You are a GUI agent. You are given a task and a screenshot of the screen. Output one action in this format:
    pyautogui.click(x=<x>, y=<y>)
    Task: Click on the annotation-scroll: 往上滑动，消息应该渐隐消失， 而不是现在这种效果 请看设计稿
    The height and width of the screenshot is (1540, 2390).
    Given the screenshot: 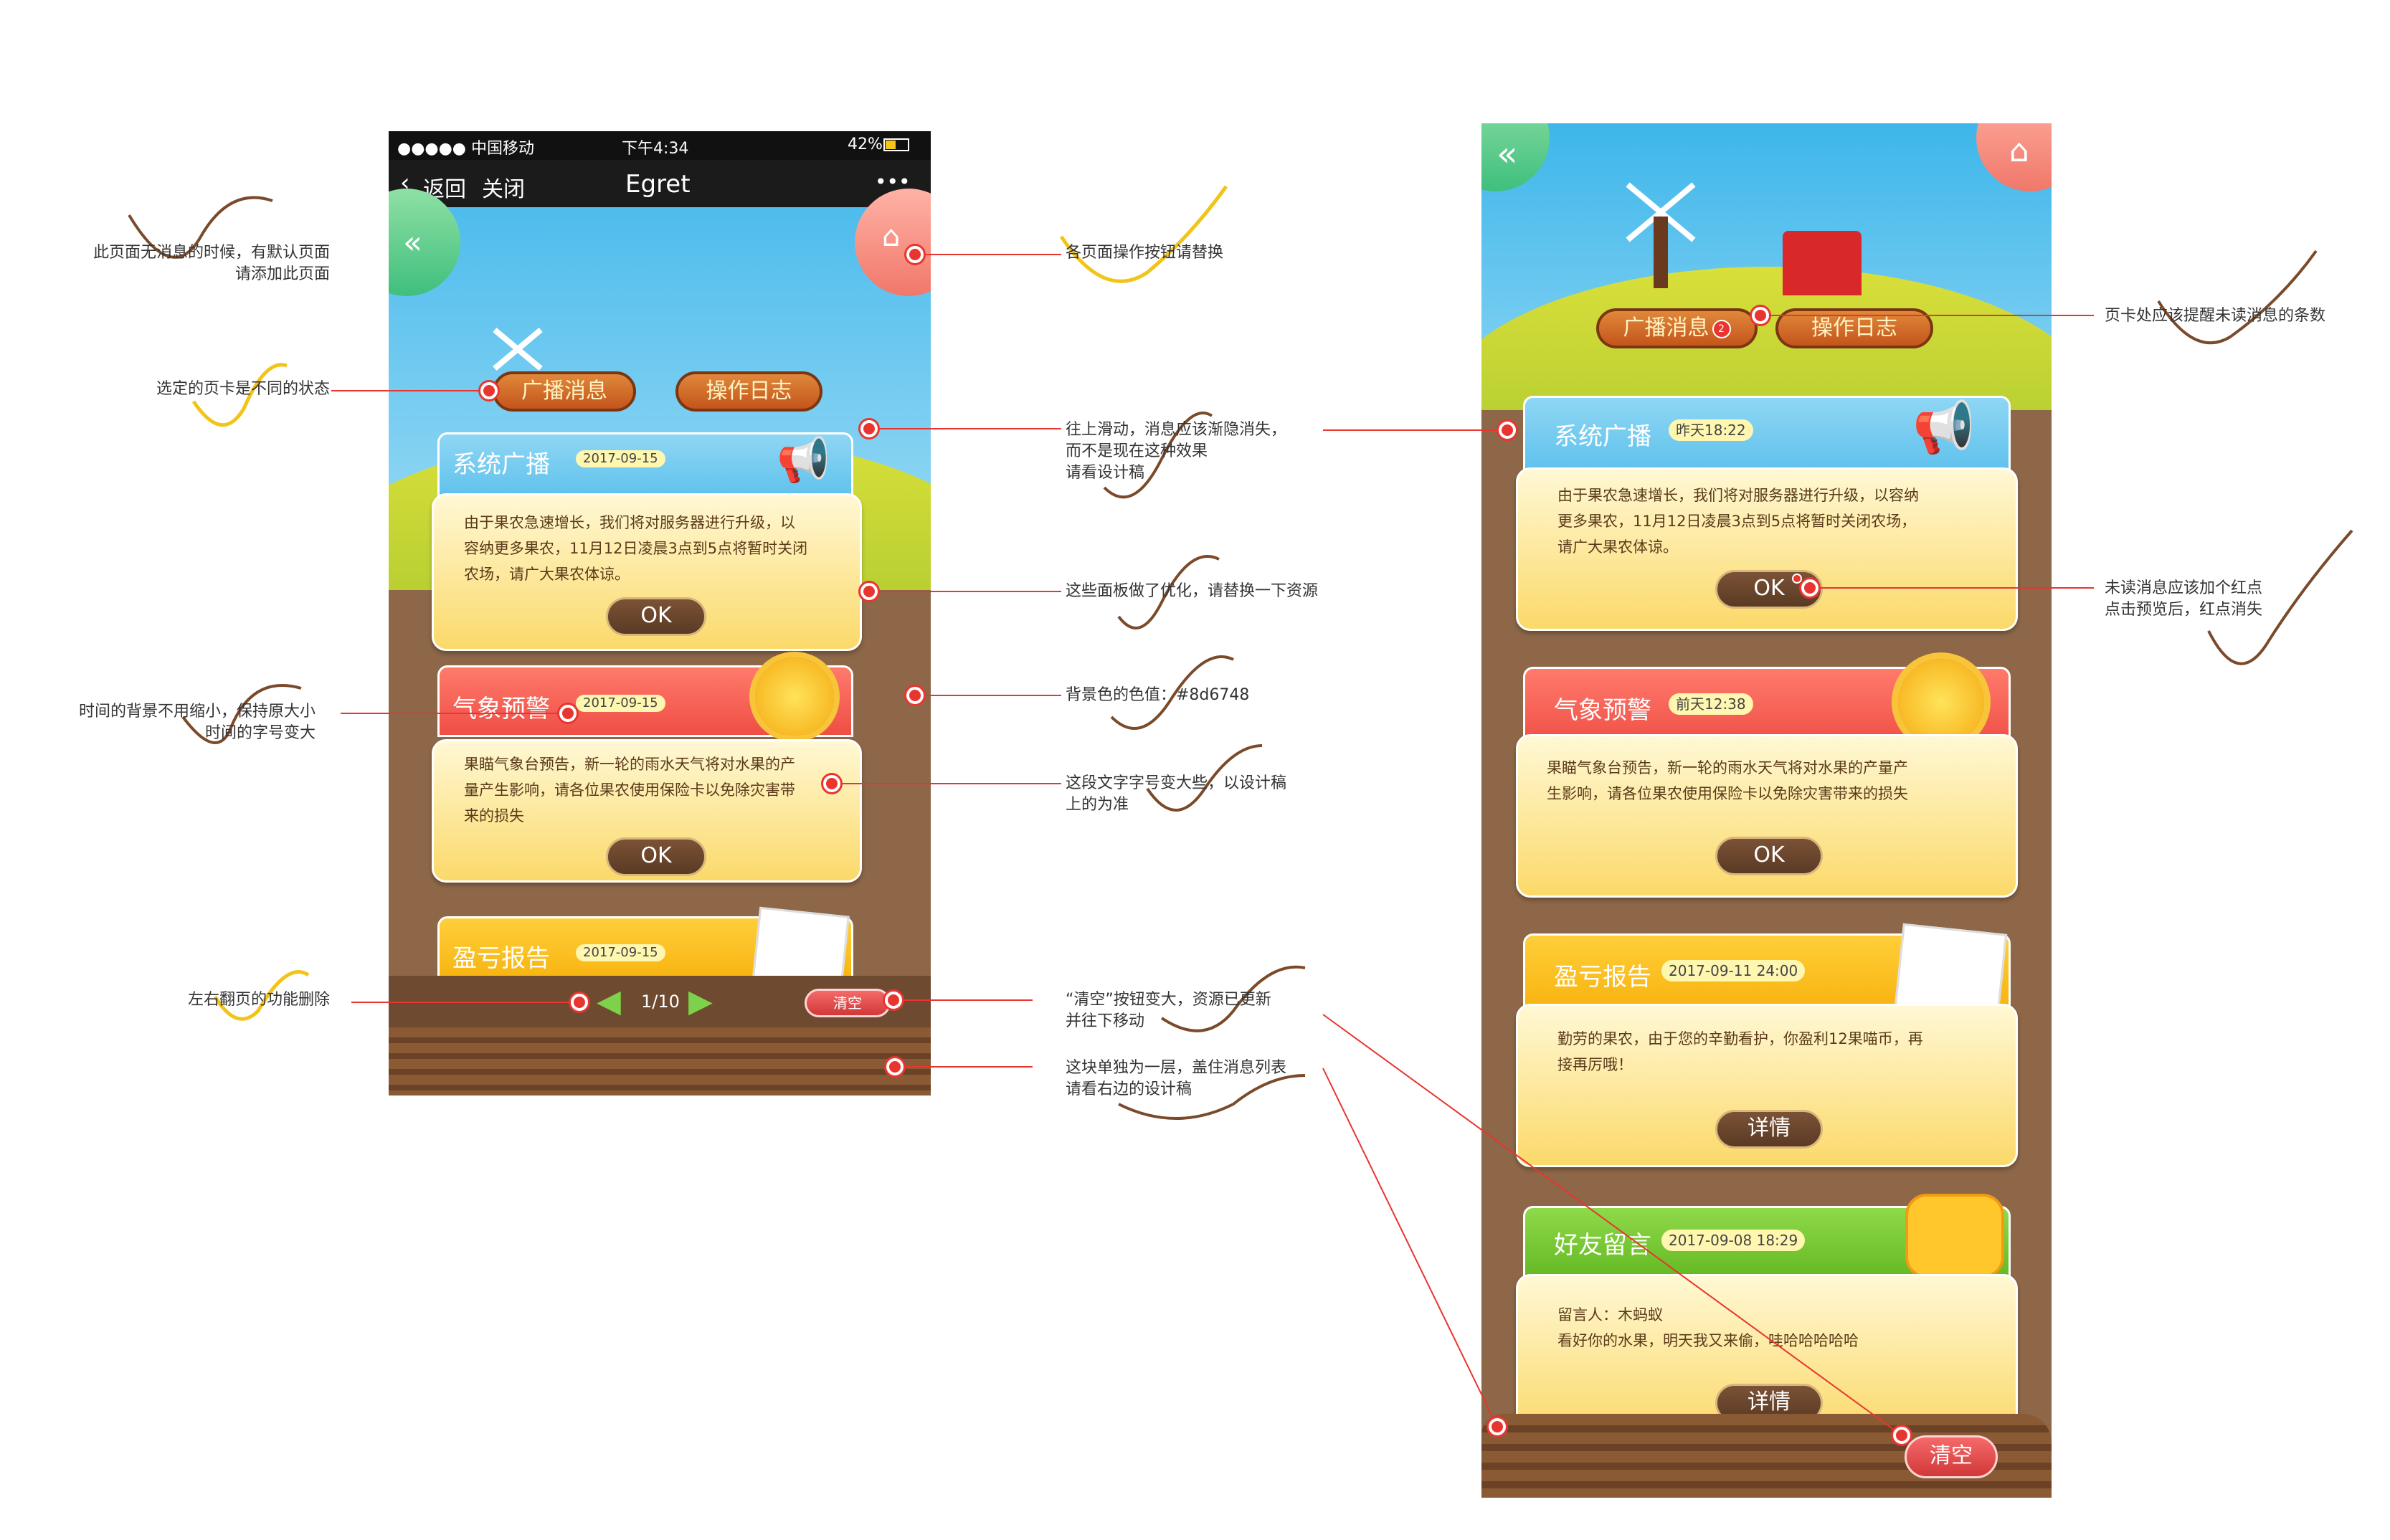 What is the action you would take?
    pyautogui.click(x=1176, y=451)
    